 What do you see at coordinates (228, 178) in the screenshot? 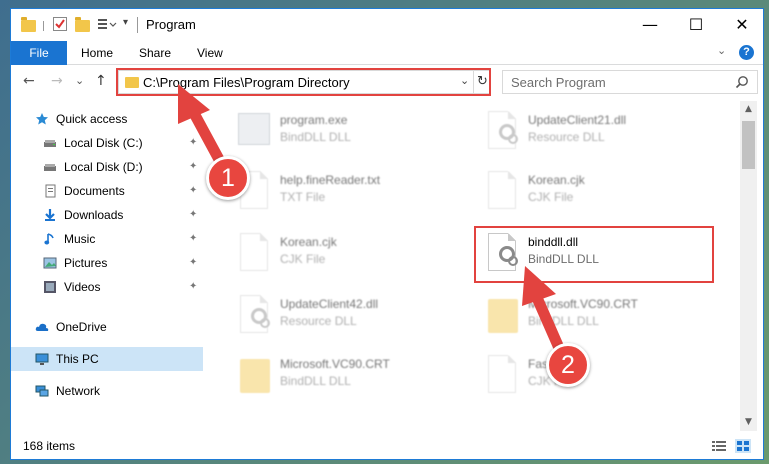
I see `step-1-badge: 1` at bounding box center [228, 178].